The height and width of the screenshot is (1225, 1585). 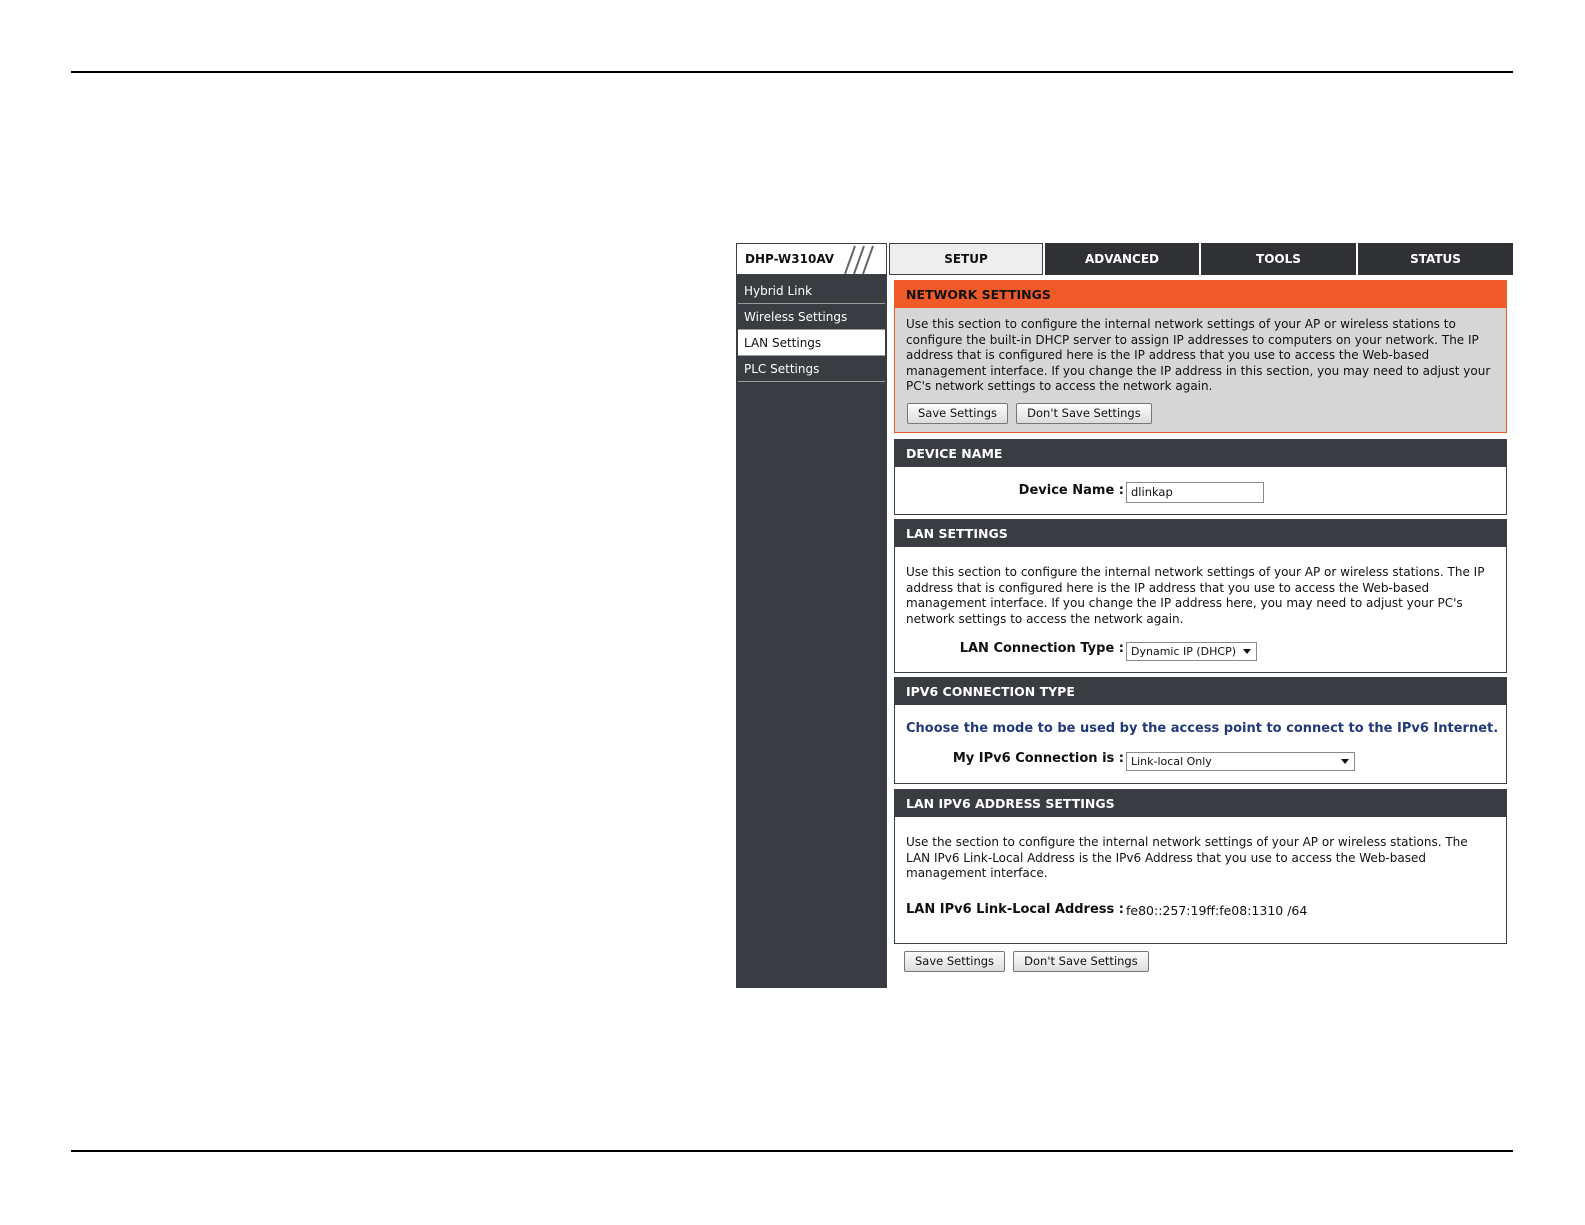 What do you see at coordinates (1200, 803) in the screenshot?
I see `lan-ipv6-address-title: LAN IPV6 ADDRESS SETTINGS` at bounding box center [1200, 803].